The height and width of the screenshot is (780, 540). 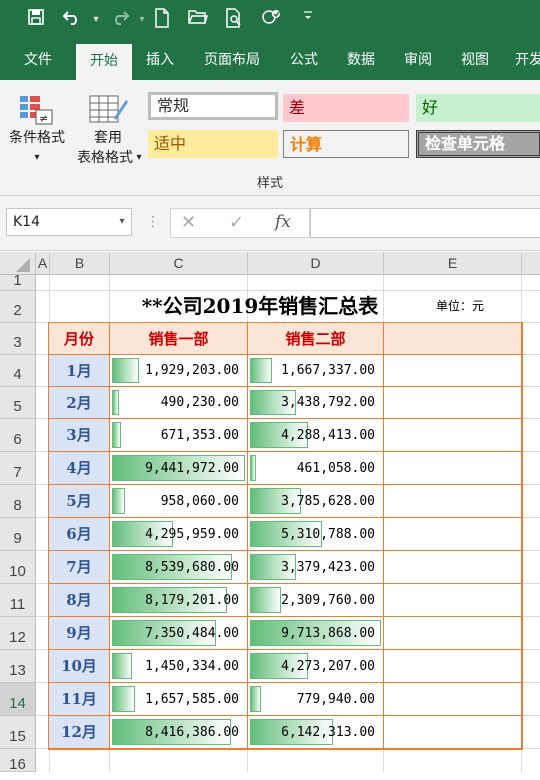 What do you see at coordinates (316, 468) in the screenshot?
I see `sales-cell-dept2: 461,058.00` at bounding box center [316, 468].